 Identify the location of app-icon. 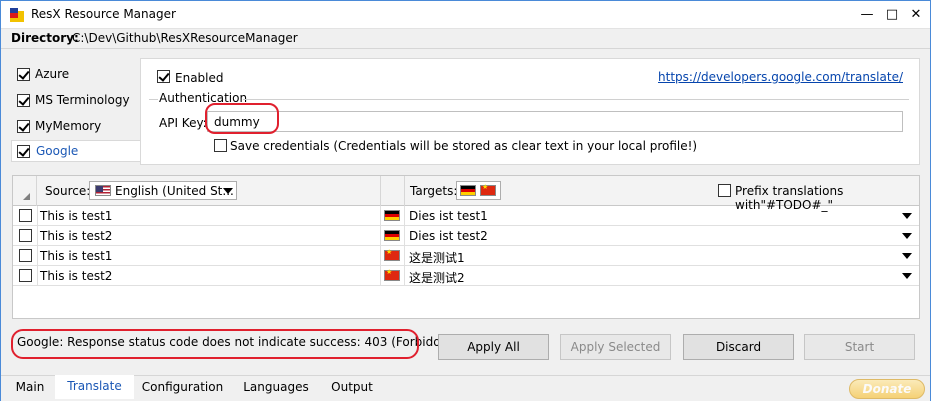
(17, 15).